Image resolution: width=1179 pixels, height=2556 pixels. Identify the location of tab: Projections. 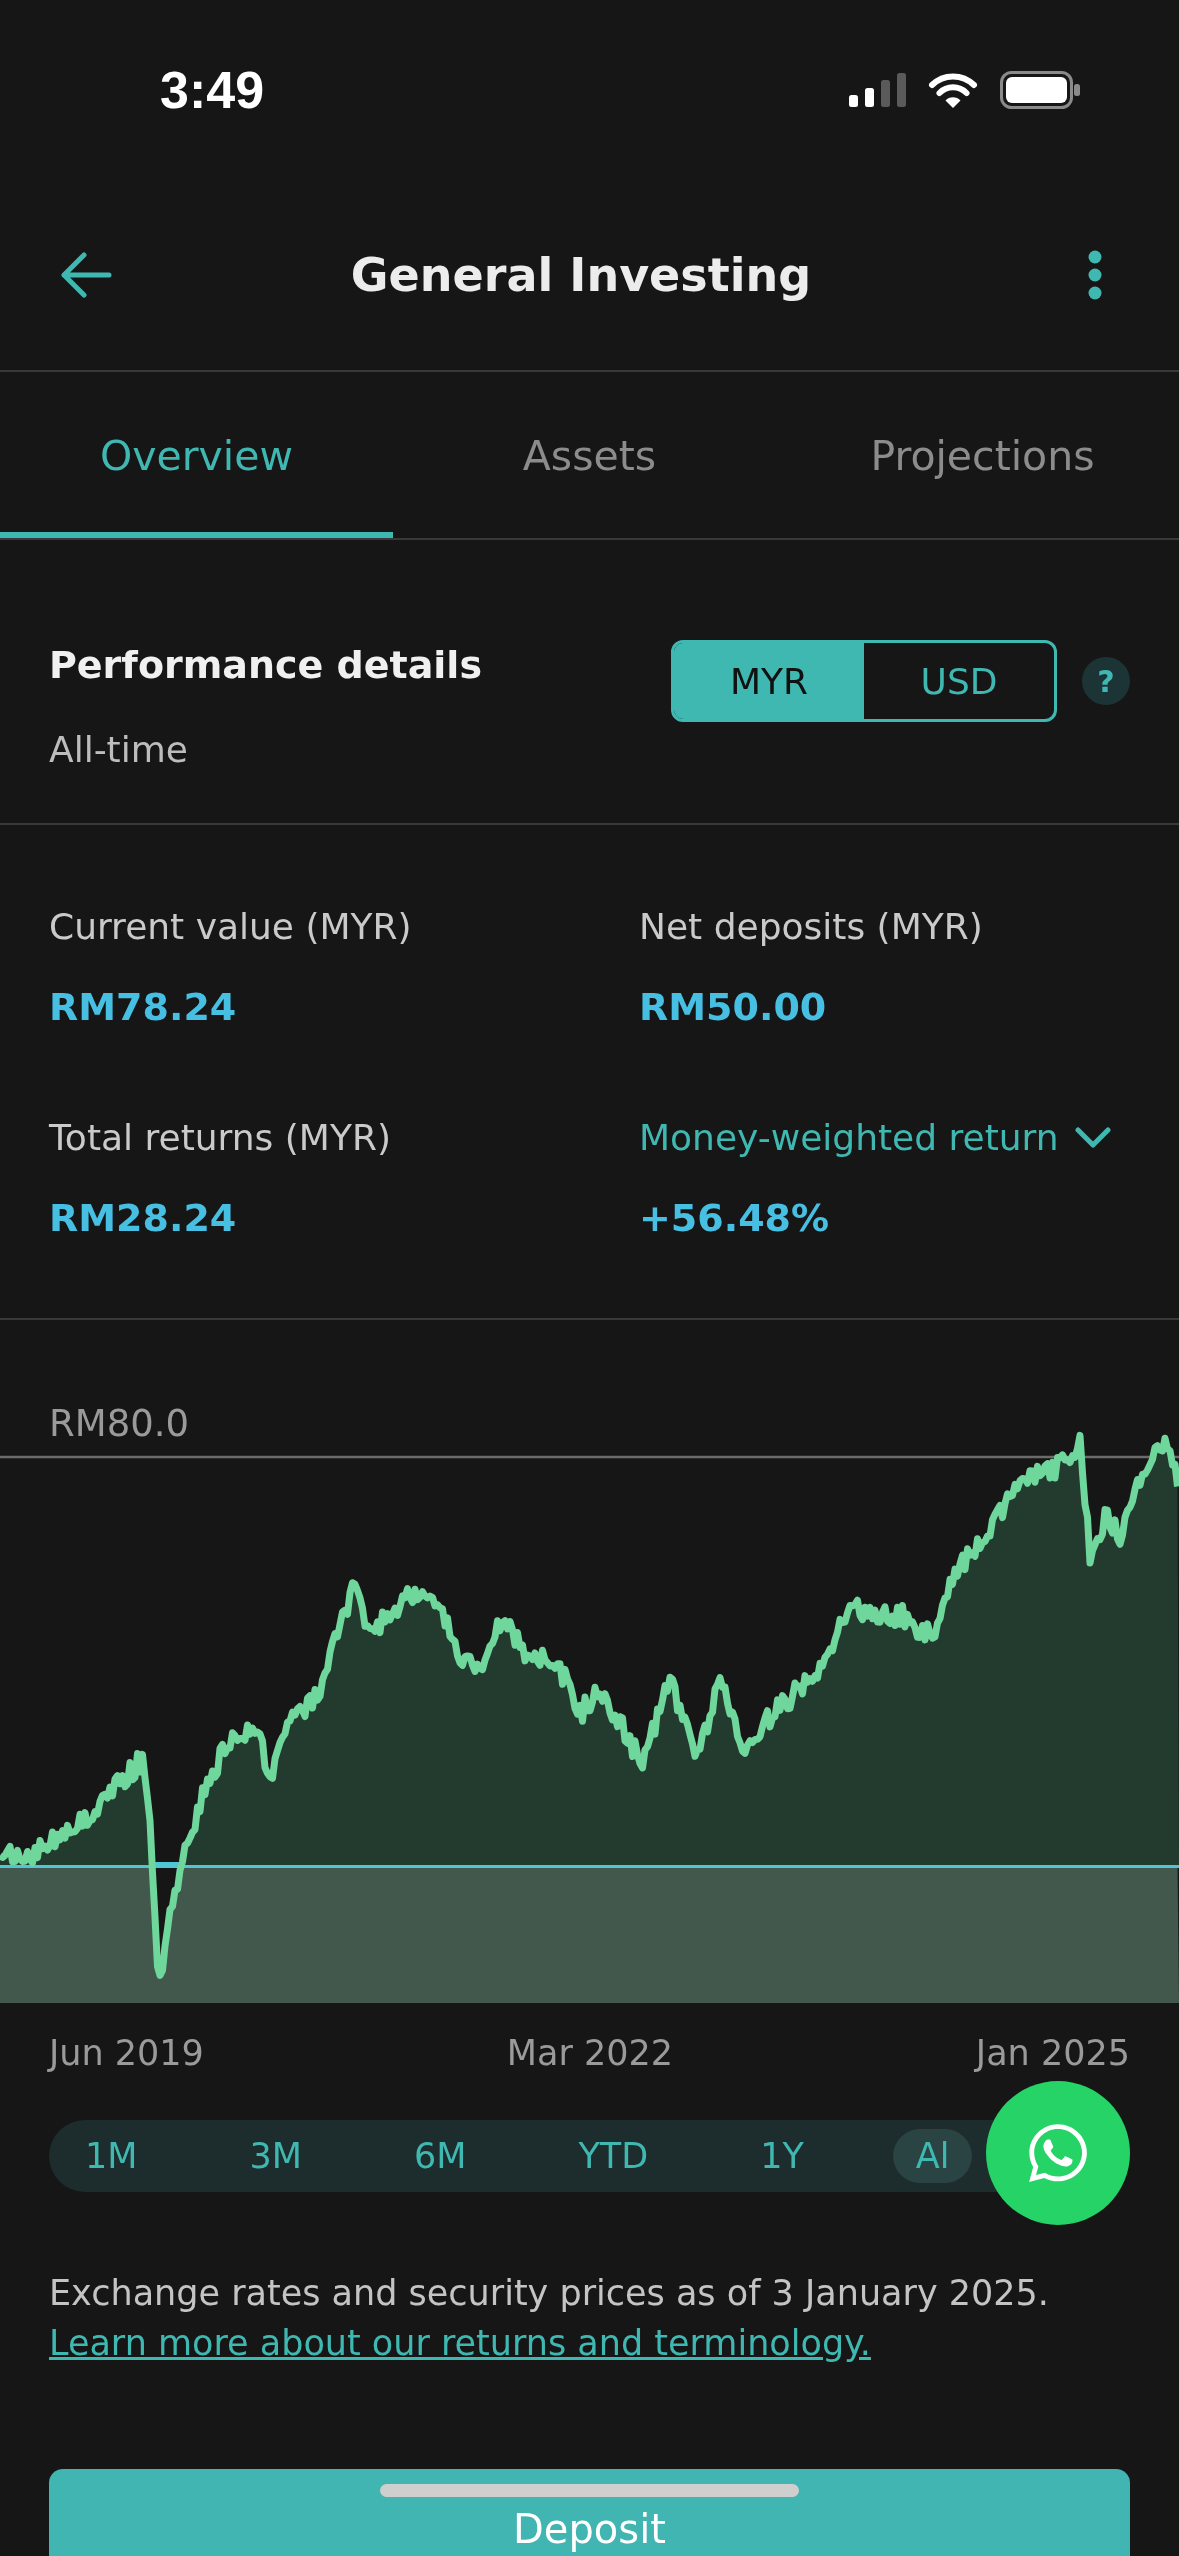
(982, 455).